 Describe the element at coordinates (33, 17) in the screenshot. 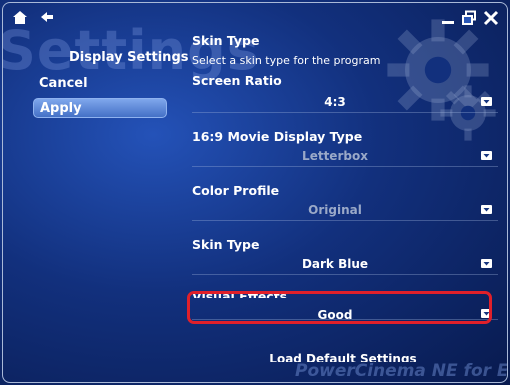

I see `nav-icons` at that location.